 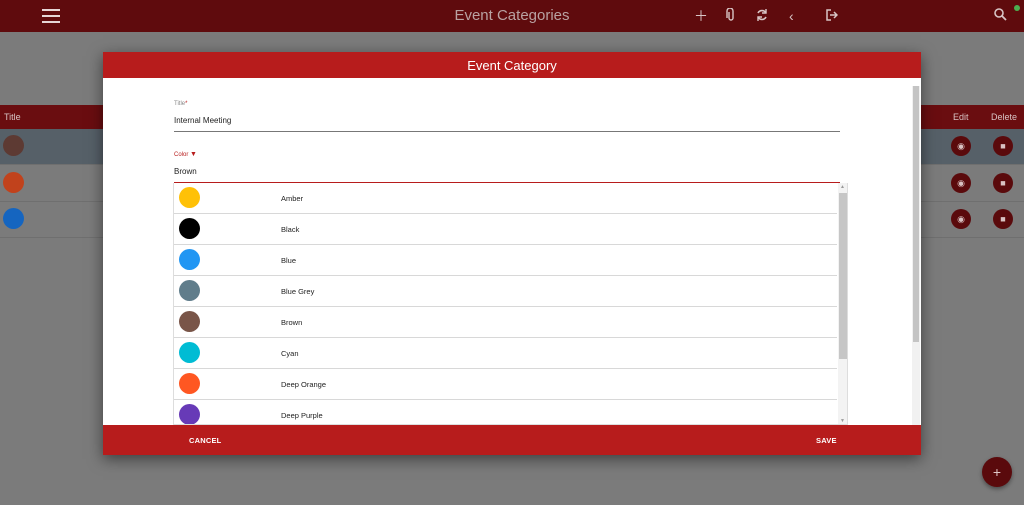 I want to click on option-label: Cyan, so click(x=290, y=353).